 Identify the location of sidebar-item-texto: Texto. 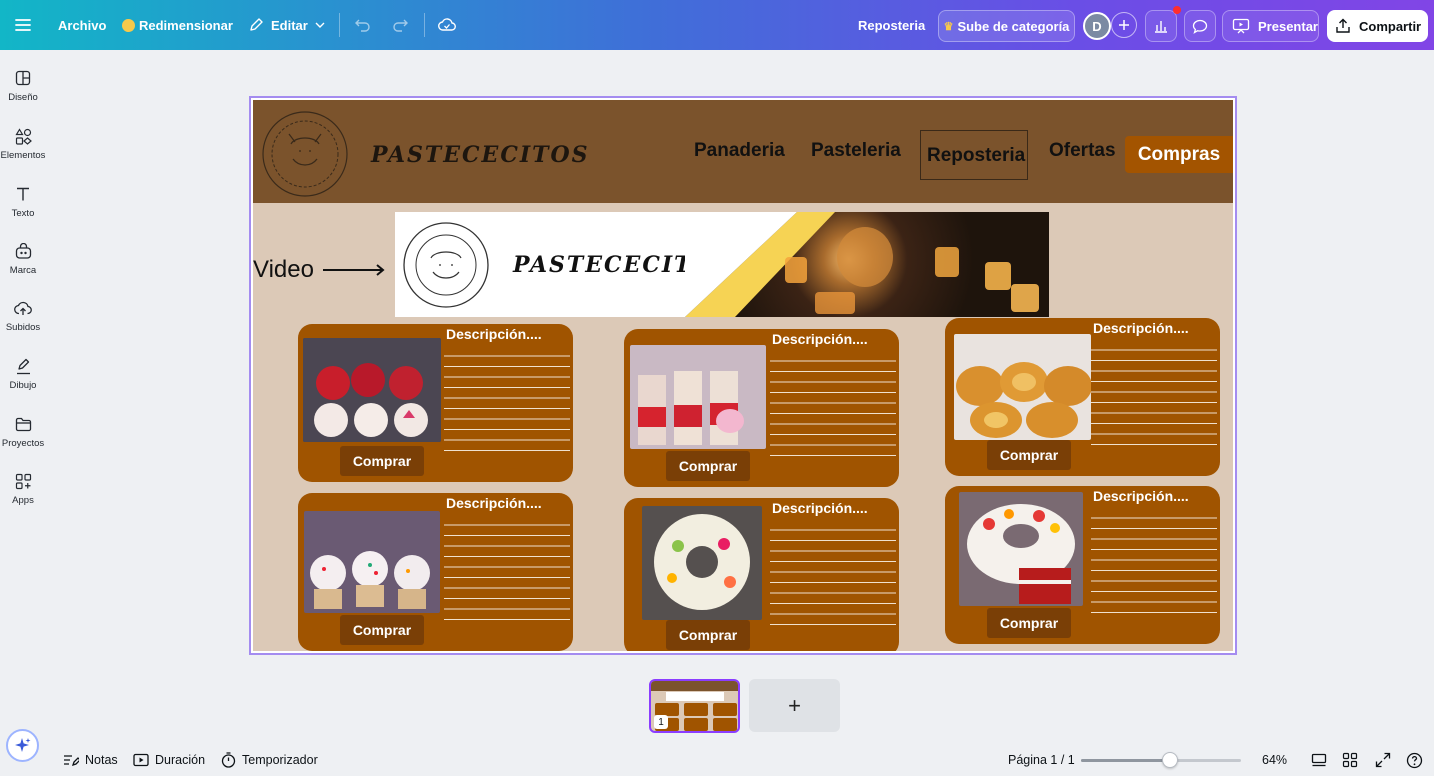
(23, 206).